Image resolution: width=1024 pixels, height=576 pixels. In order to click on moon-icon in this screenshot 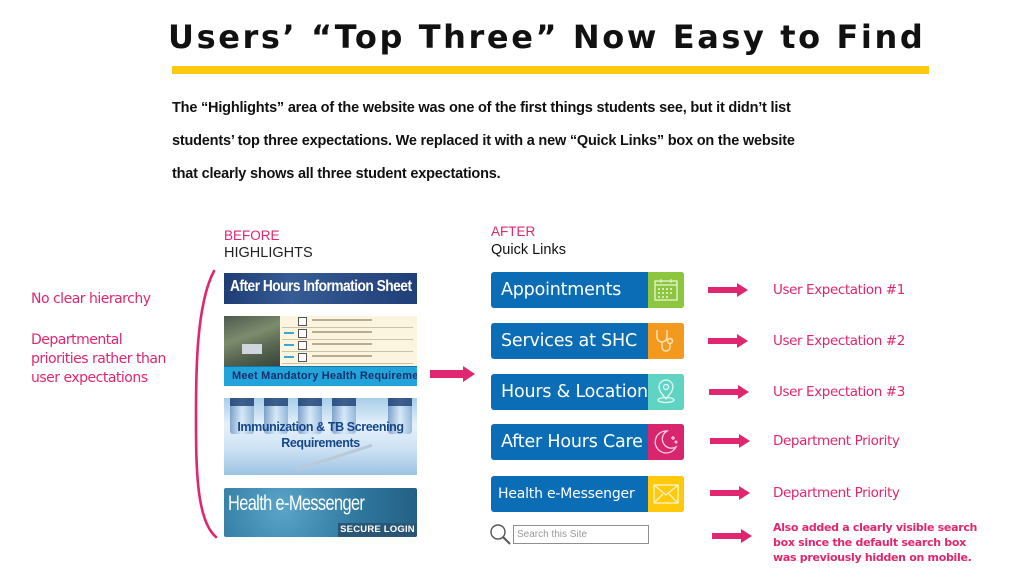, I will do `click(666, 442)`.